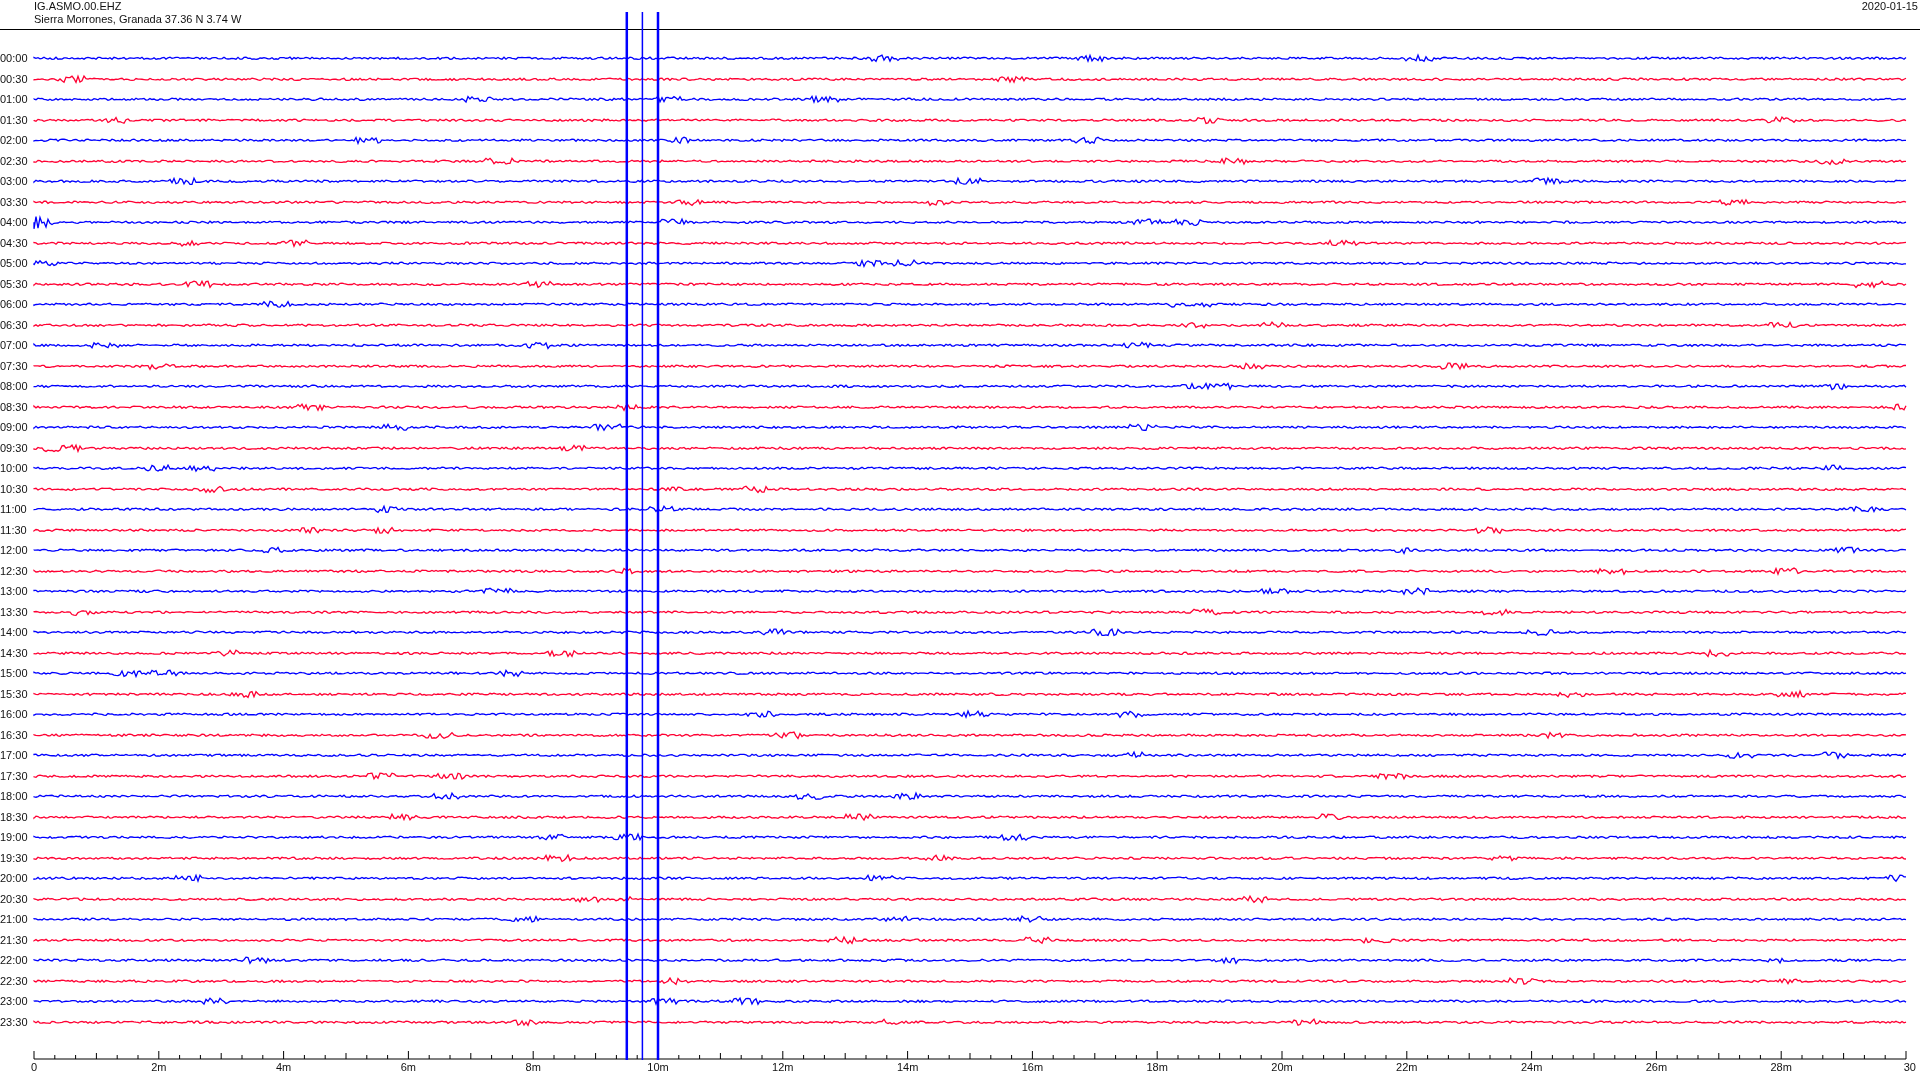  What do you see at coordinates (14, 796) in the screenshot?
I see `time-label: 18:00` at bounding box center [14, 796].